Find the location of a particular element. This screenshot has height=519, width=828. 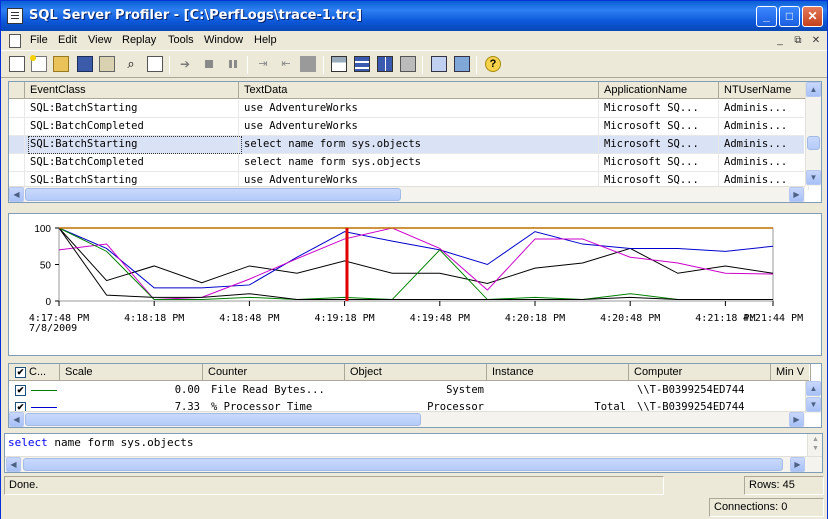

sql-hscroll: ◀ ▶ is located at coordinates (413, 464).